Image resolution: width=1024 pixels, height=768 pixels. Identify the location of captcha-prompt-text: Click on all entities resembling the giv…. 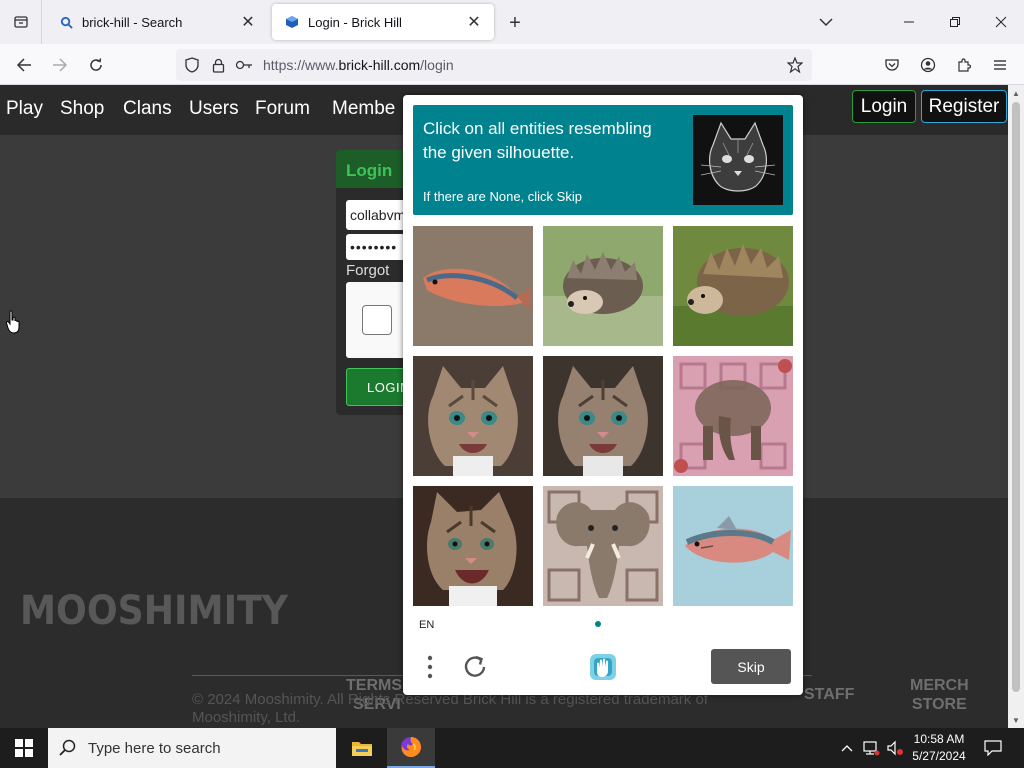
(537, 140).